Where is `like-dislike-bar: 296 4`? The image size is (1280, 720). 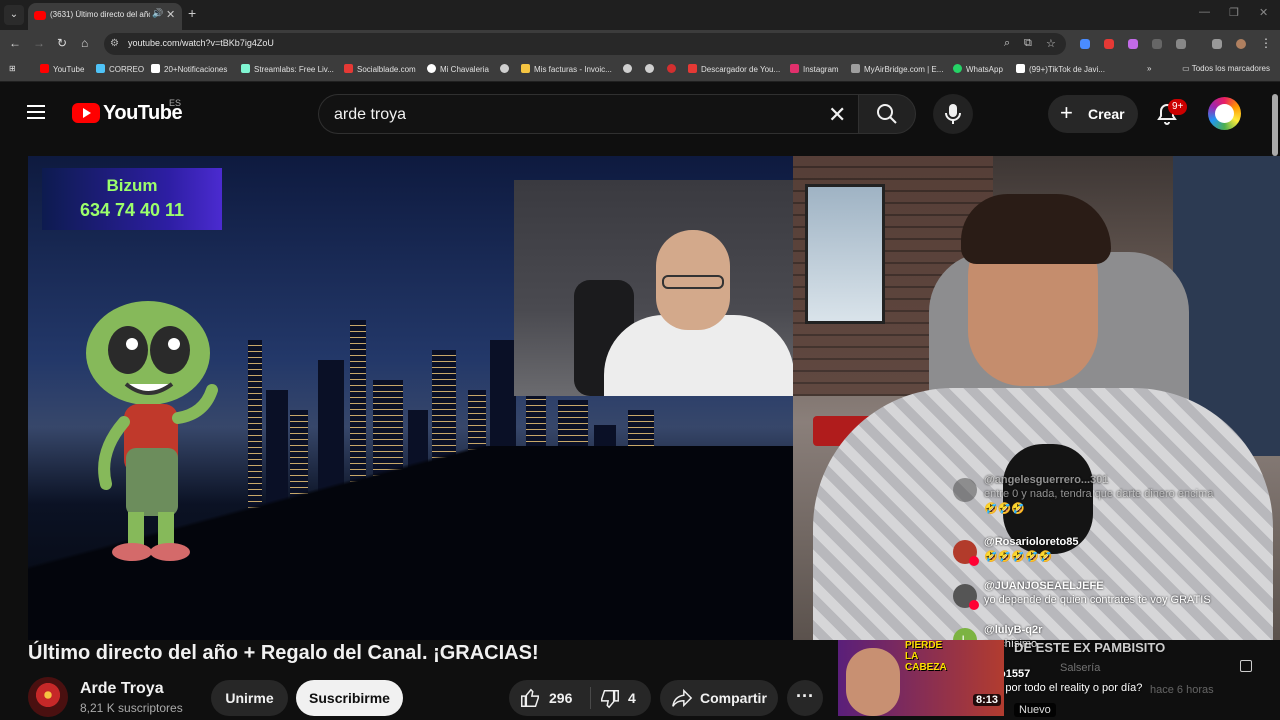 like-dislike-bar: 296 4 is located at coordinates (580, 698).